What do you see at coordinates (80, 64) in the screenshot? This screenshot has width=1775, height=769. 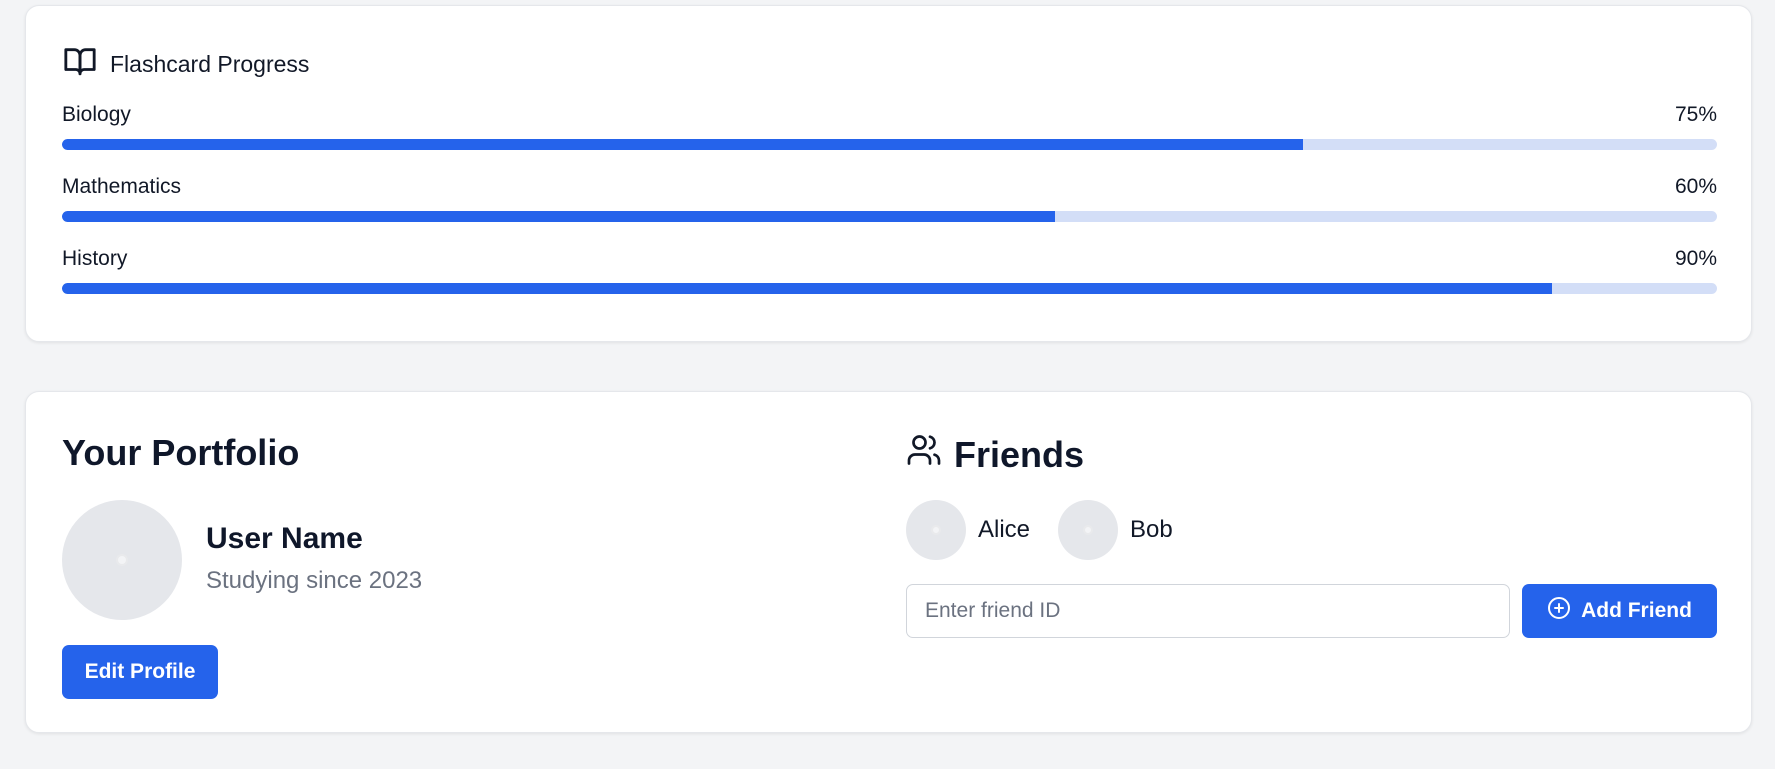 I see `book-open-icon` at bounding box center [80, 64].